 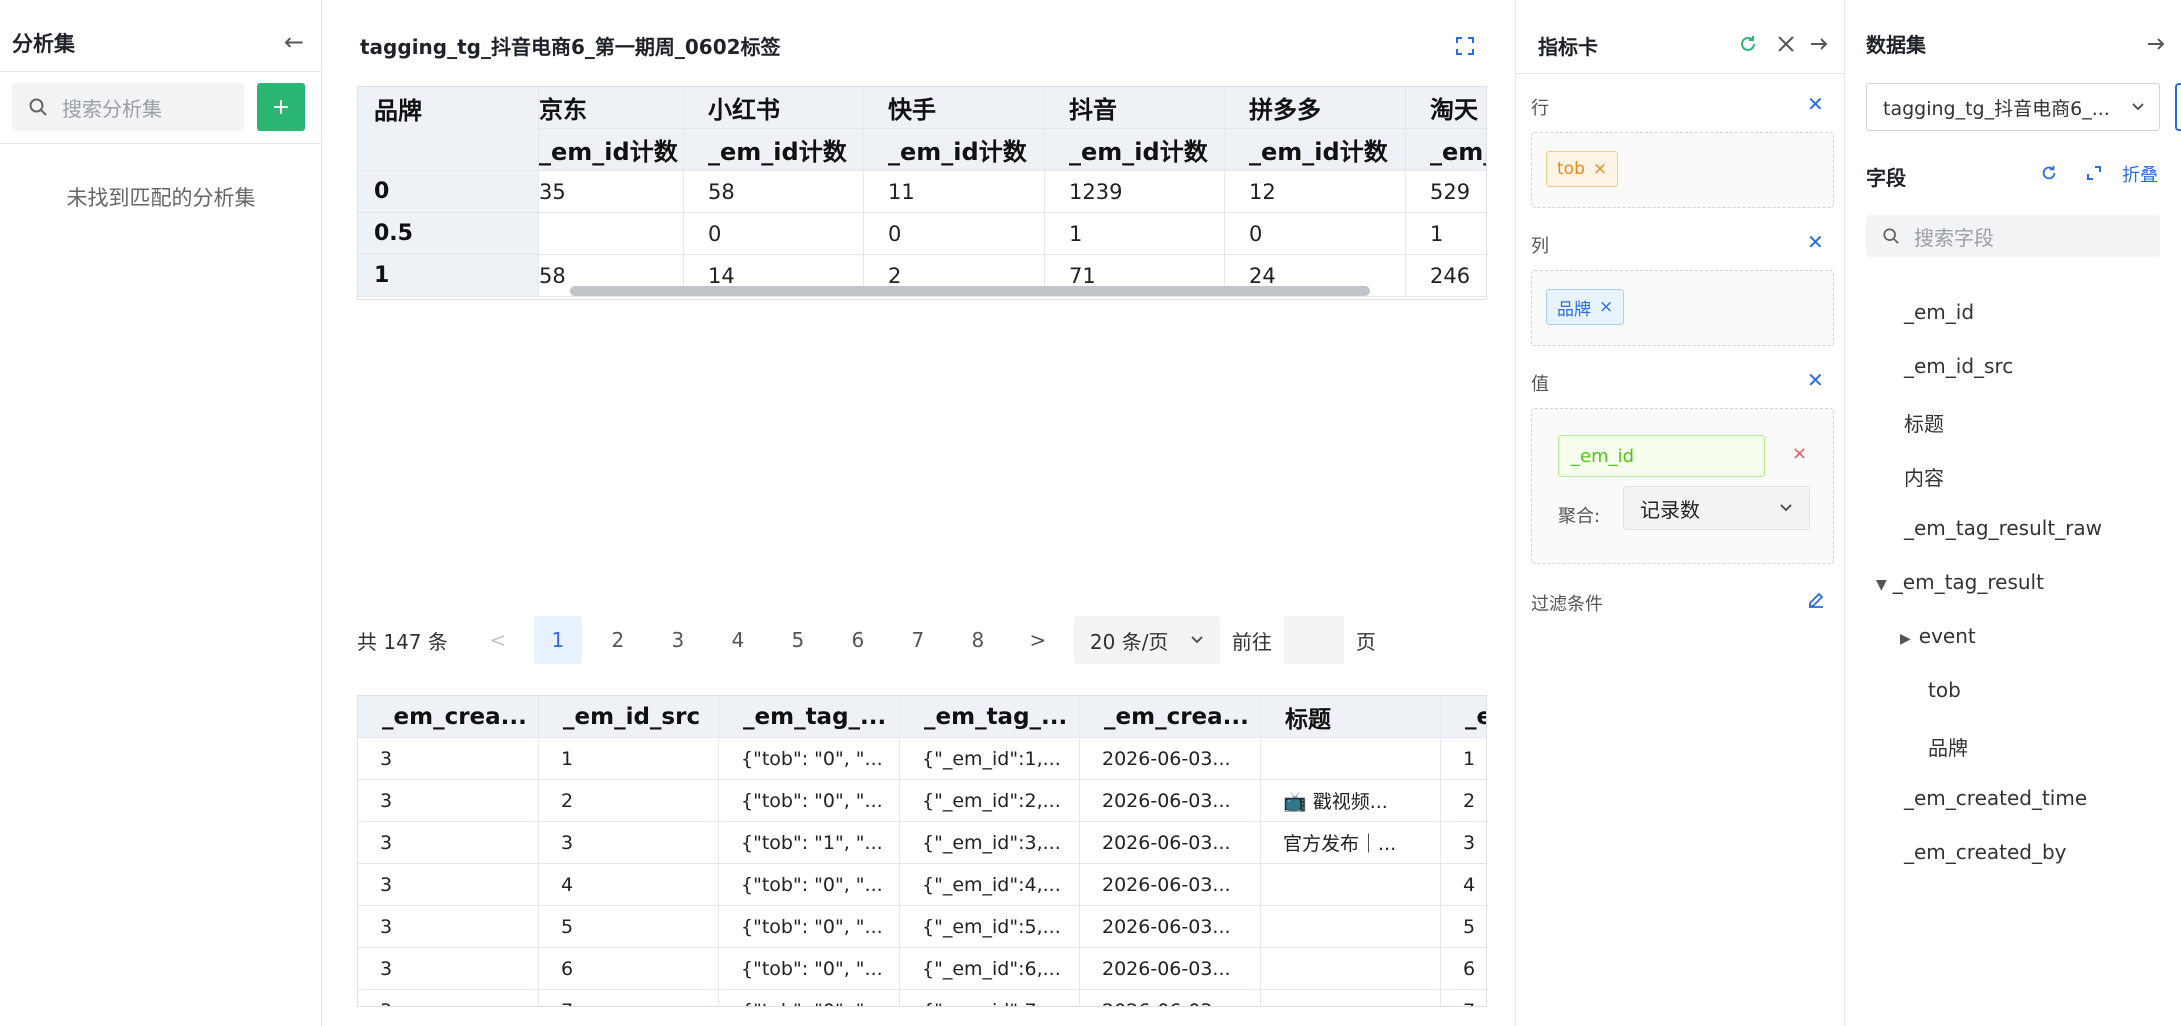 What do you see at coordinates (1799, 453) in the screenshot?
I see `remove-value-icon: ×` at bounding box center [1799, 453].